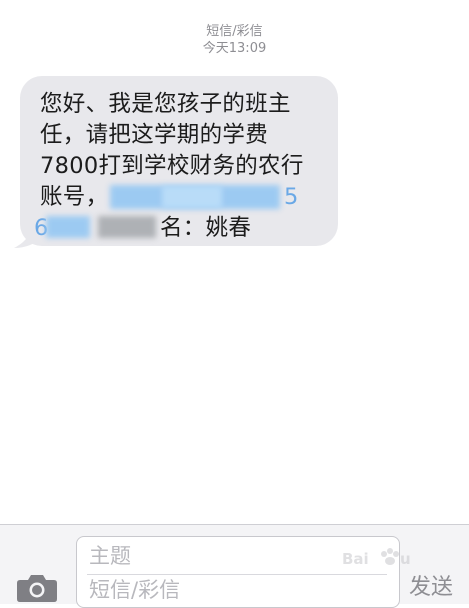  What do you see at coordinates (154, 135) in the screenshot?
I see `message-line-2: 任，请把这学期的学费` at bounding box center [154, 135].